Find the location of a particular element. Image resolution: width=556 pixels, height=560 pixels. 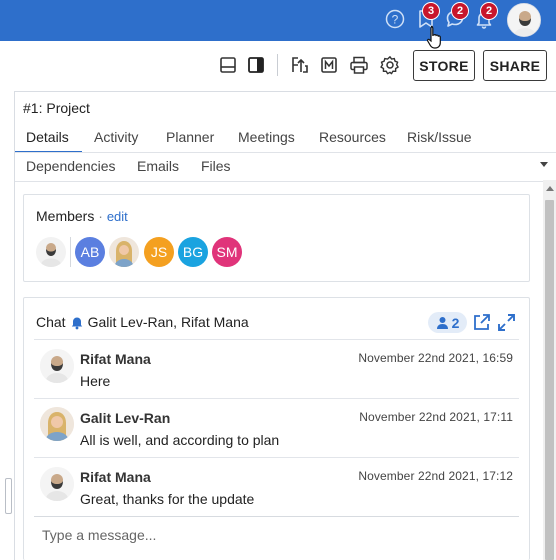

tab-details: Details is located at coordinates (47, 137).